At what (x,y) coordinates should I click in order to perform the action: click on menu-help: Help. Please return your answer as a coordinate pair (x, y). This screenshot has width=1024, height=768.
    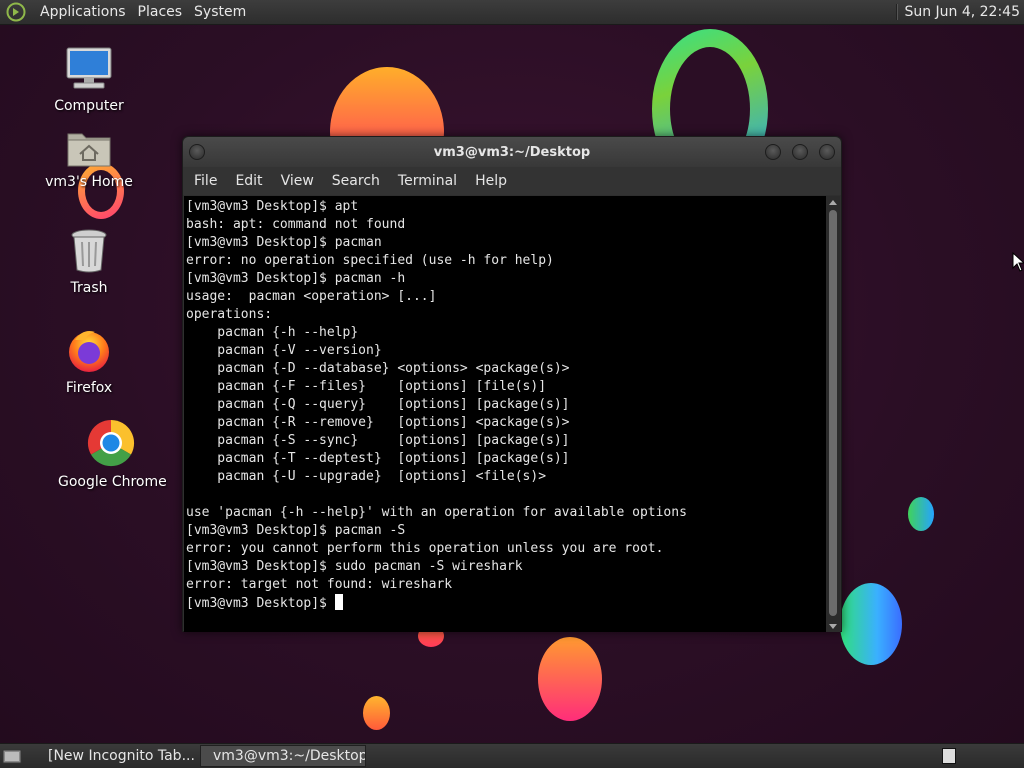
    Looking at the image, I should click on (491, 181).